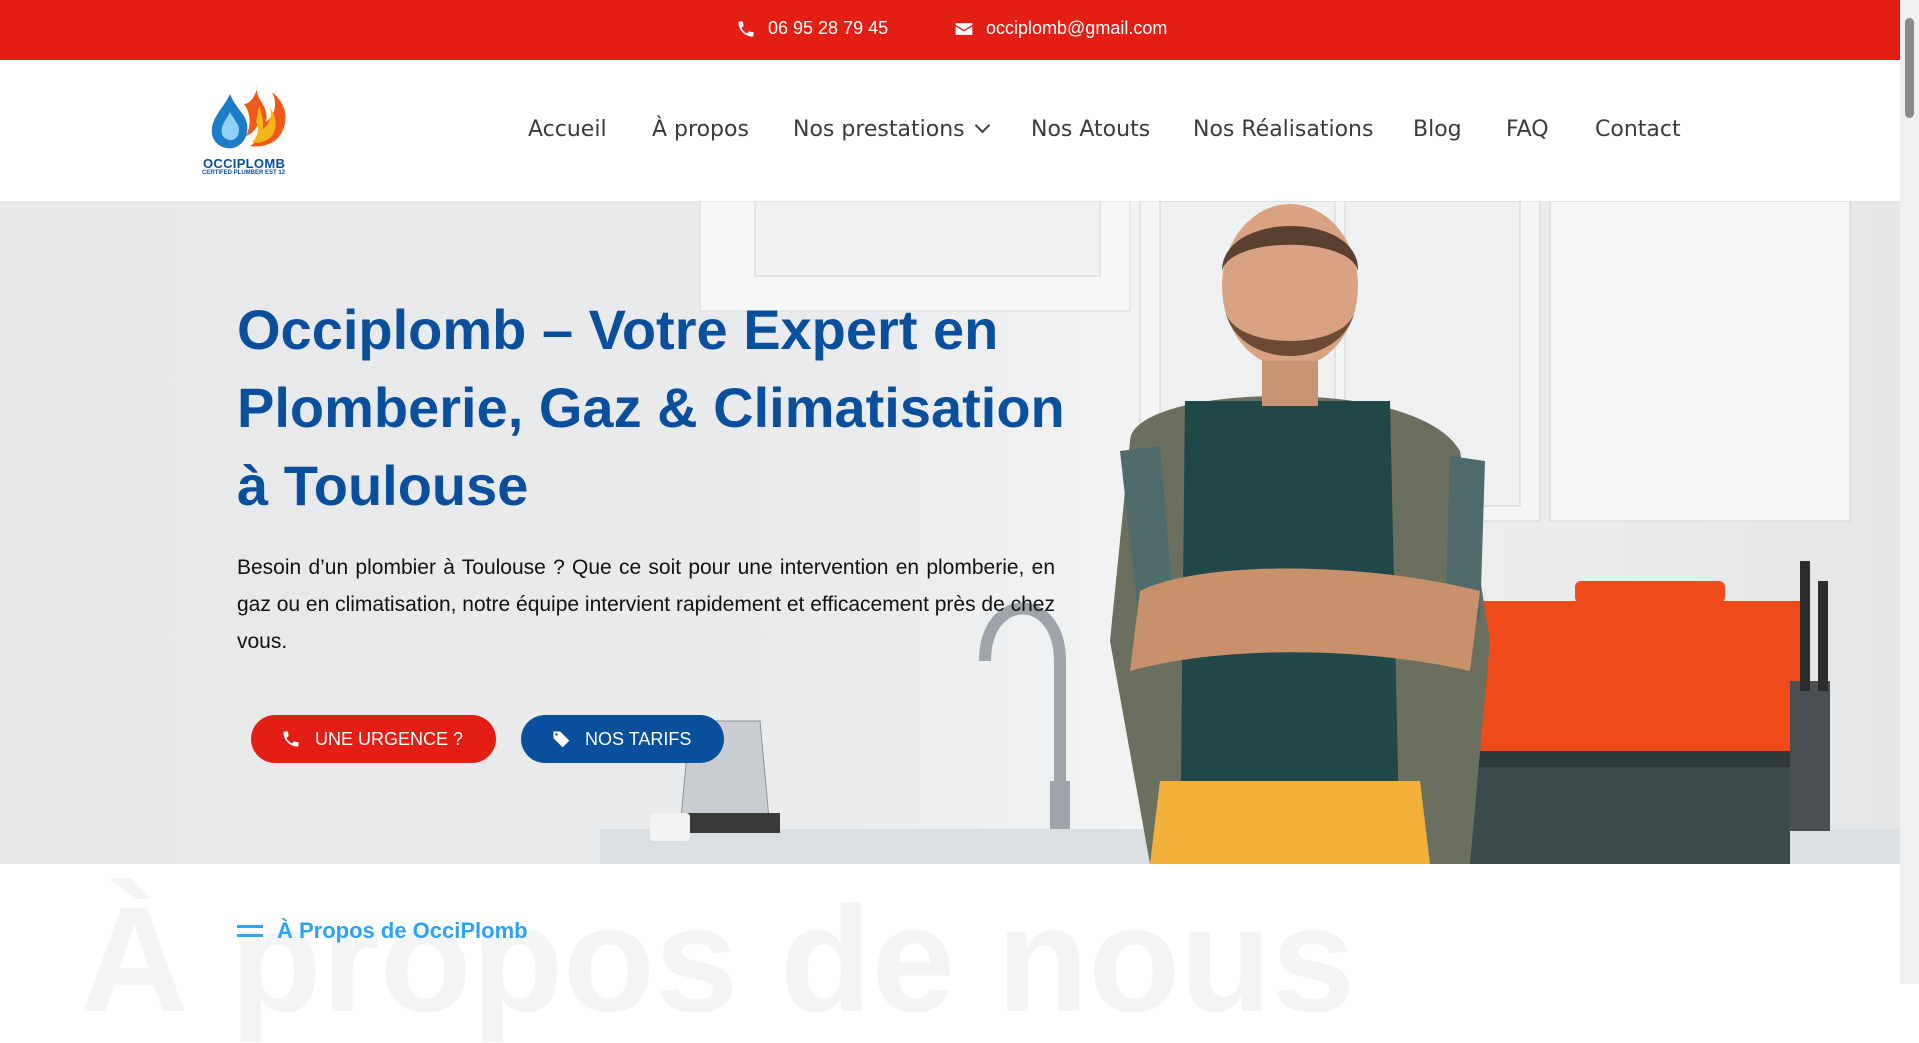  Describe the element at coordinates (1638, 129) in the screenshot. I see `nav-item-contact: Contact` at that location.